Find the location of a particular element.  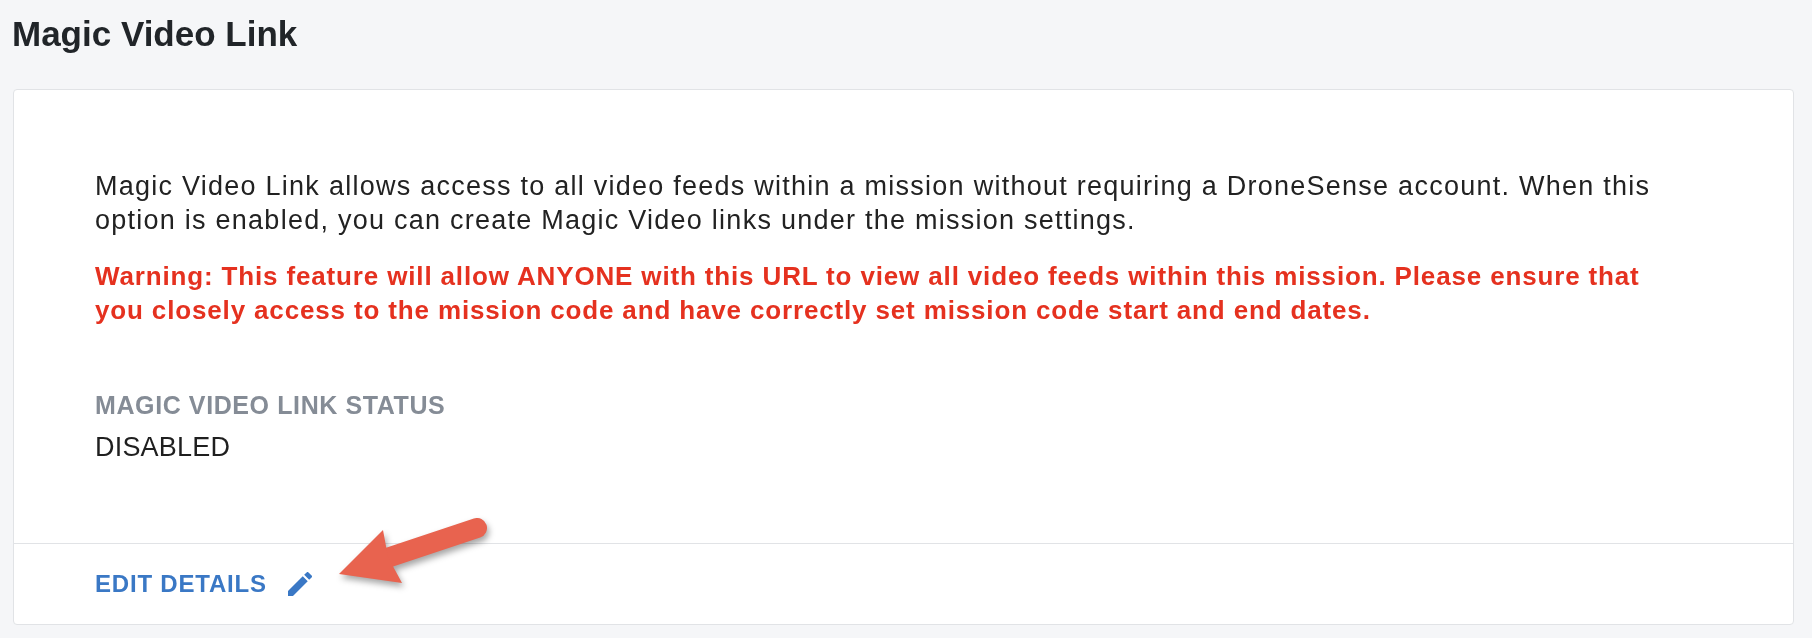

warning-text: Warning: This feature will allow ANYONE with this URL to view all video feeds within this mission. Please ensure that you closely access to the mission code and have correctly set mission code start and end dates. is located at coordinates (868, 293).